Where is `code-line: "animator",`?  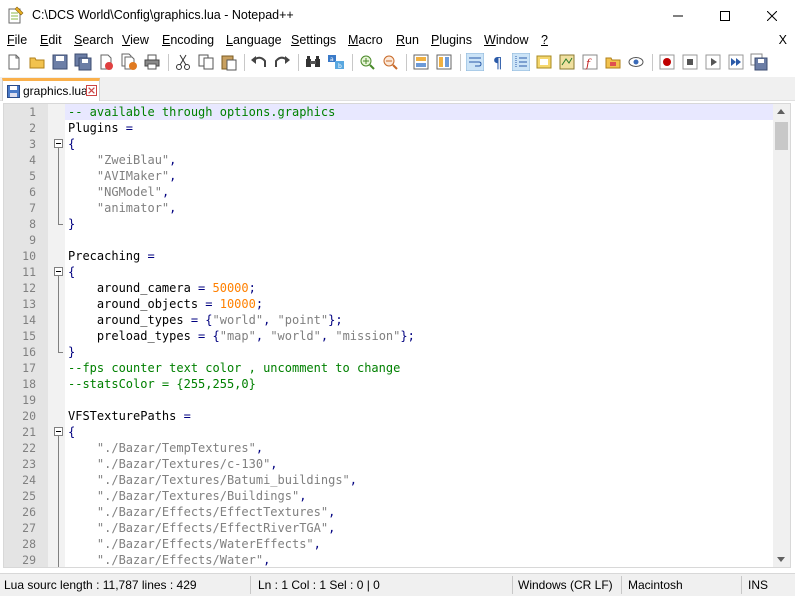
code-line: "animator", is located at coordinates (420, 208).